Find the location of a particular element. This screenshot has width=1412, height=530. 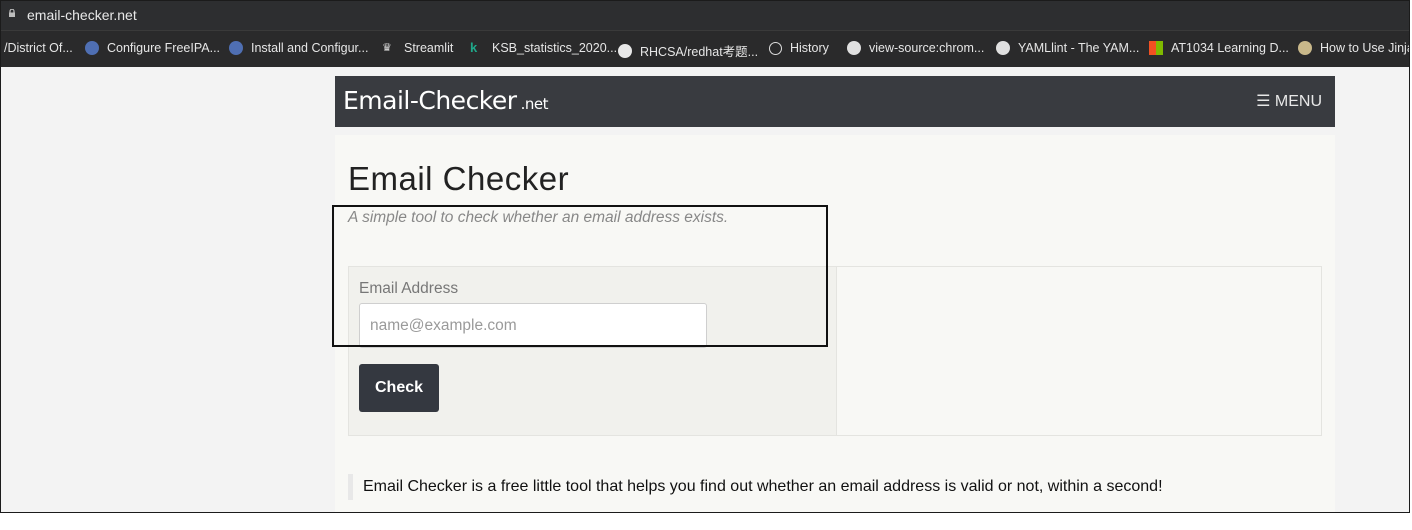

check-button: Check is located at coordinates (399, 388).